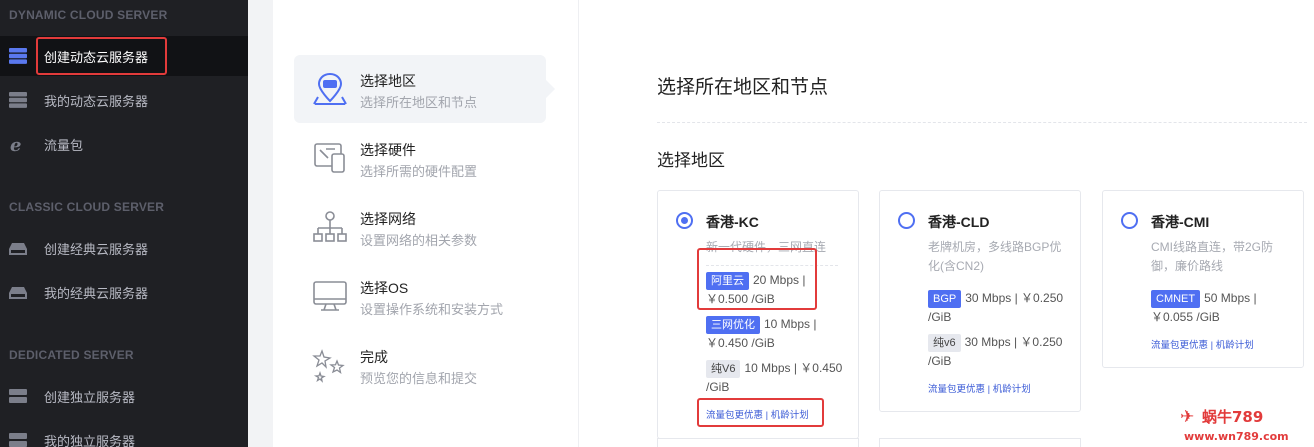  Describe the element at coordinates (96, 101) in the screenshot. I see `sidebar-item-label: 我的动态云服务器` at that location.